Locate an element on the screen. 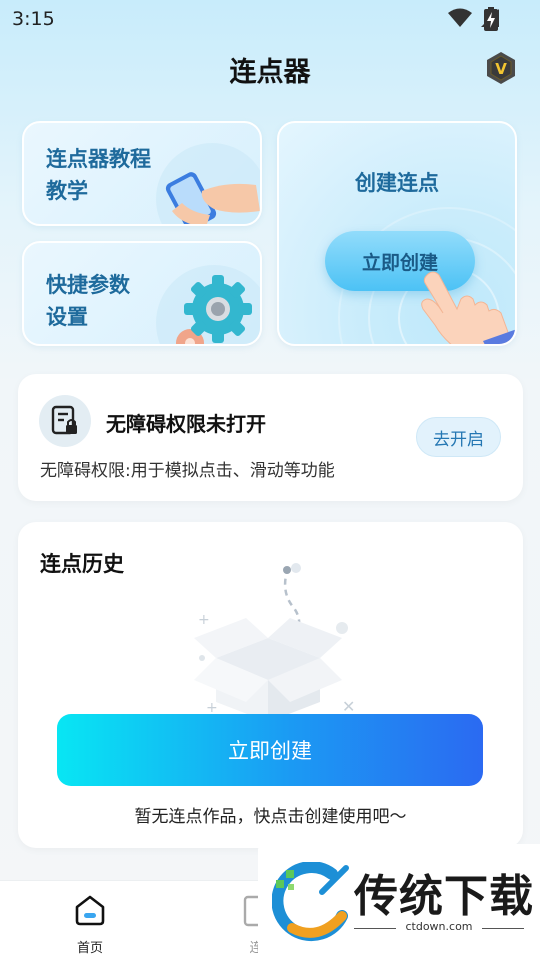  tutorial-label-line1: 连点器教程 is located at coordinates (98, 159).